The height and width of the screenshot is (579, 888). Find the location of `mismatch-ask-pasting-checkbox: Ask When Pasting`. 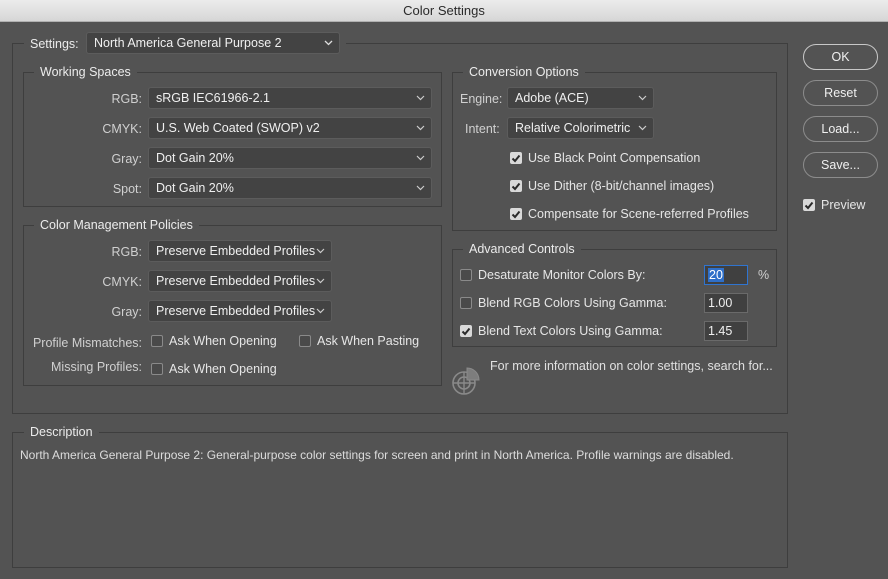

mismatch-ask-pasting-checkbox: Ask When Pasting is located at coordinates (359, 341).